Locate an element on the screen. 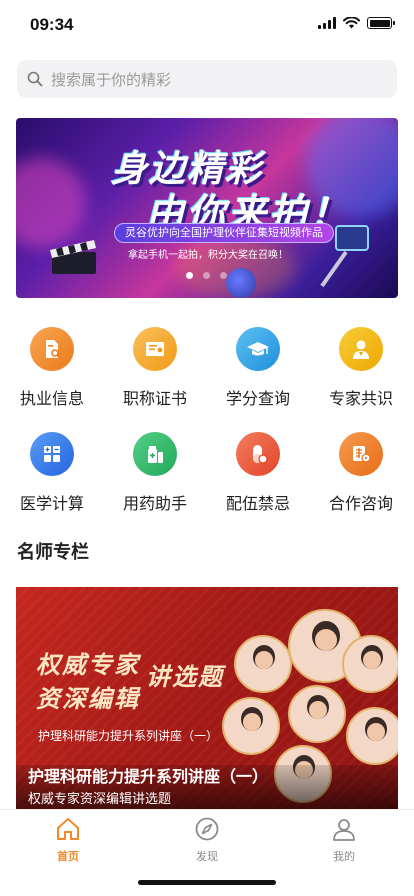 Image resolution: width=414 pixels, height=896 pixels. section-title: 名师专栏 is located at coordinates (53, 552).